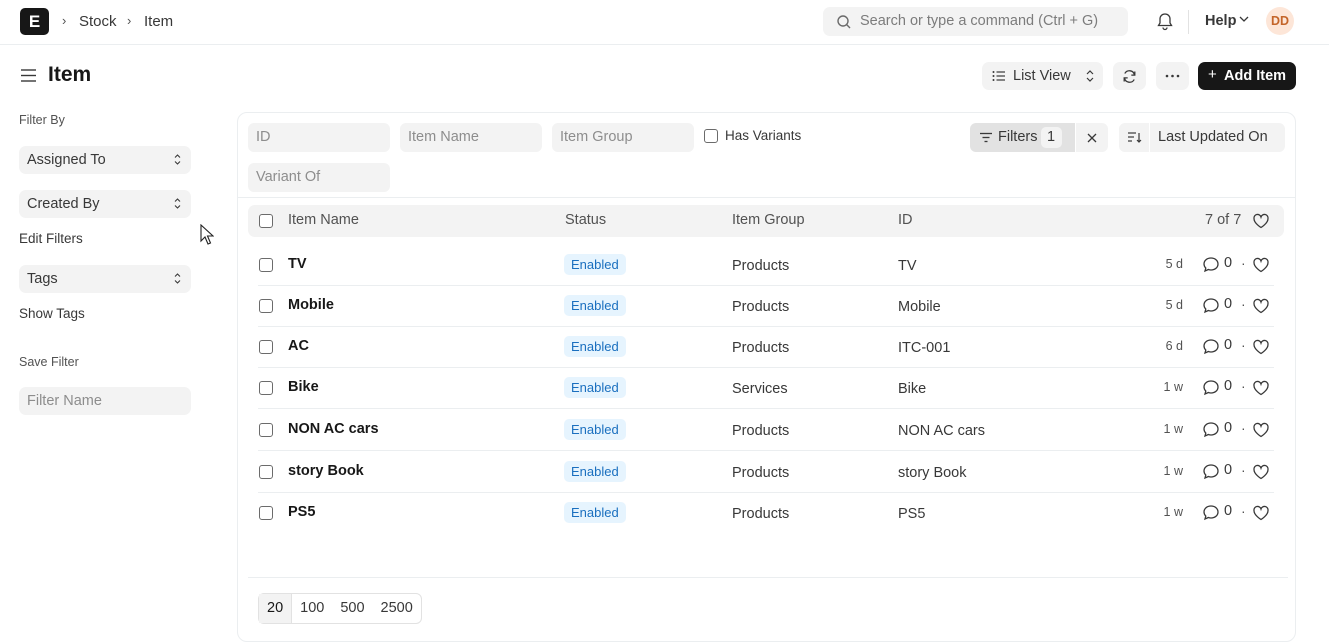  What do you see at coordinates (158, 21) in the screenshot?
I see `breadcrumb-item: Item` at bounding box center [158, 21].